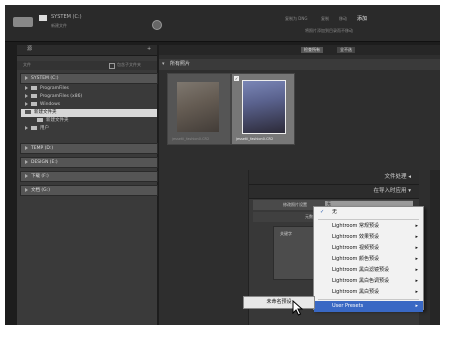 Image resolution: width=451 pixels, height=341 pixels. Describe the element at coordinates (40, 176) in the screenshot. I see `drive-label: 下载 (F:)` at that location.